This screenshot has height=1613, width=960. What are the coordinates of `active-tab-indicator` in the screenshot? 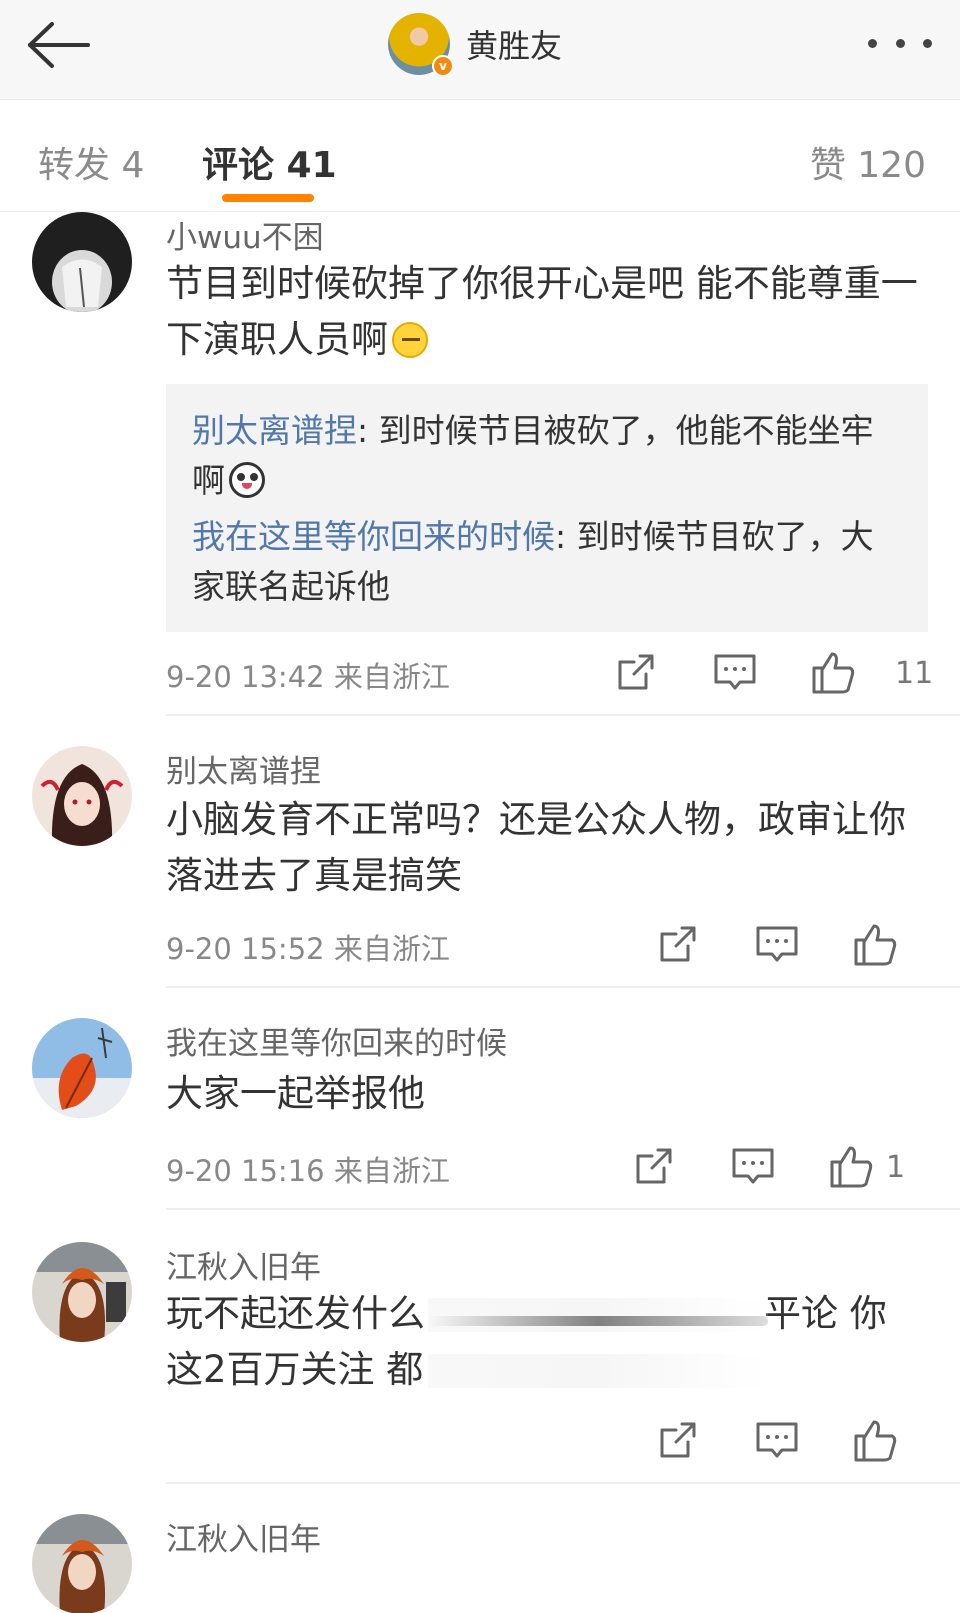 It's located at (268, 198).